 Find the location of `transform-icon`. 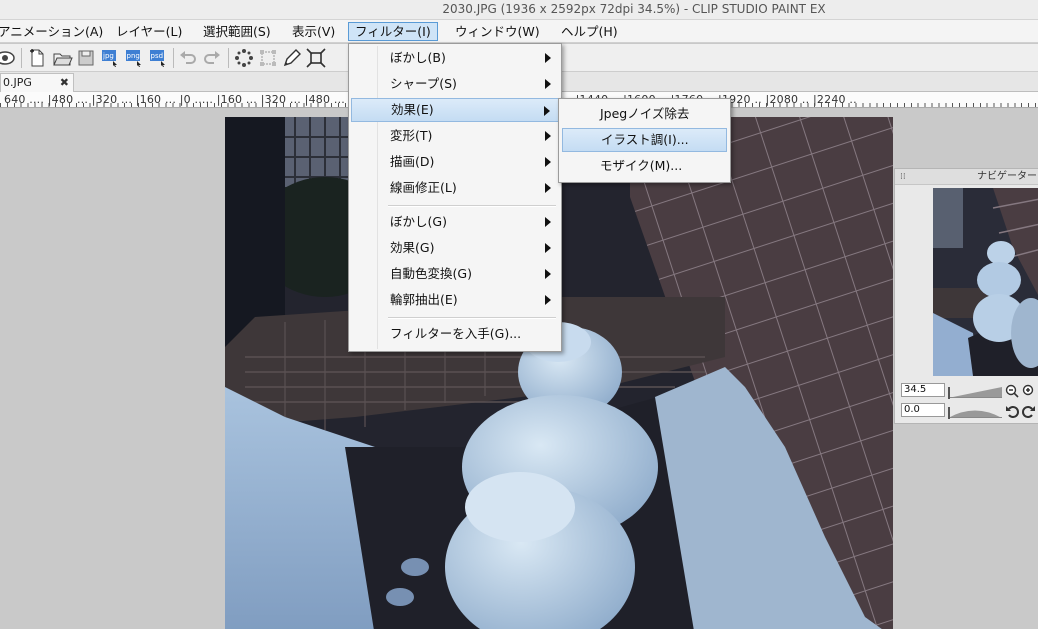

transform-icon is located at coordinates (268, 58).